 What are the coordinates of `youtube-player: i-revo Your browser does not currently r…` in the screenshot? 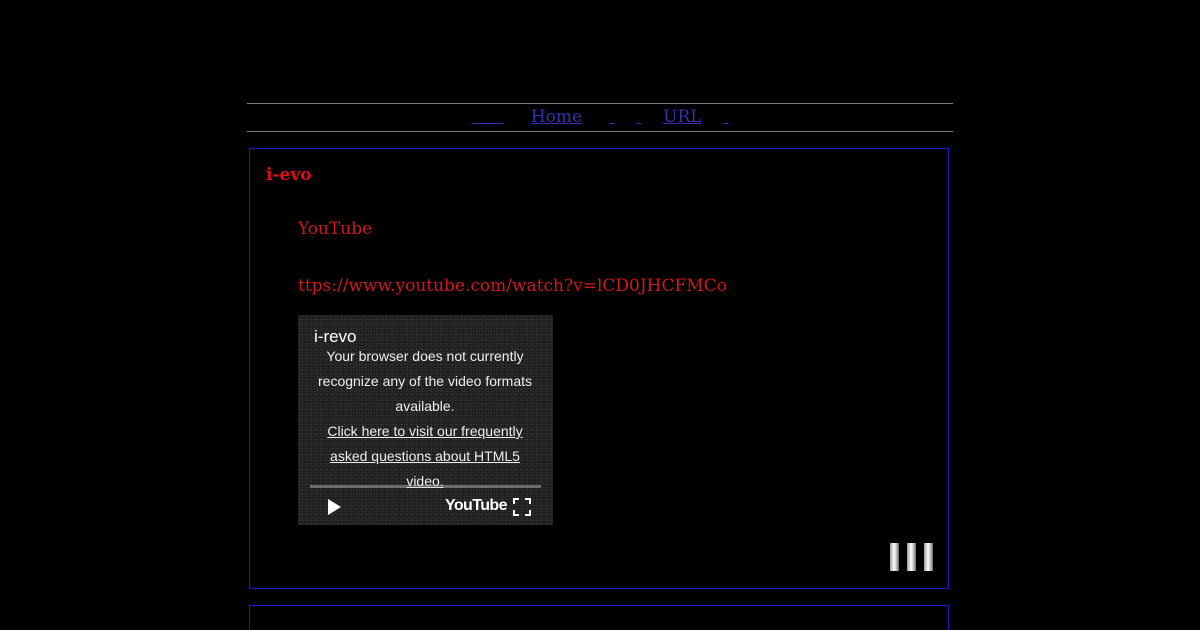 It's located at (425, 420).